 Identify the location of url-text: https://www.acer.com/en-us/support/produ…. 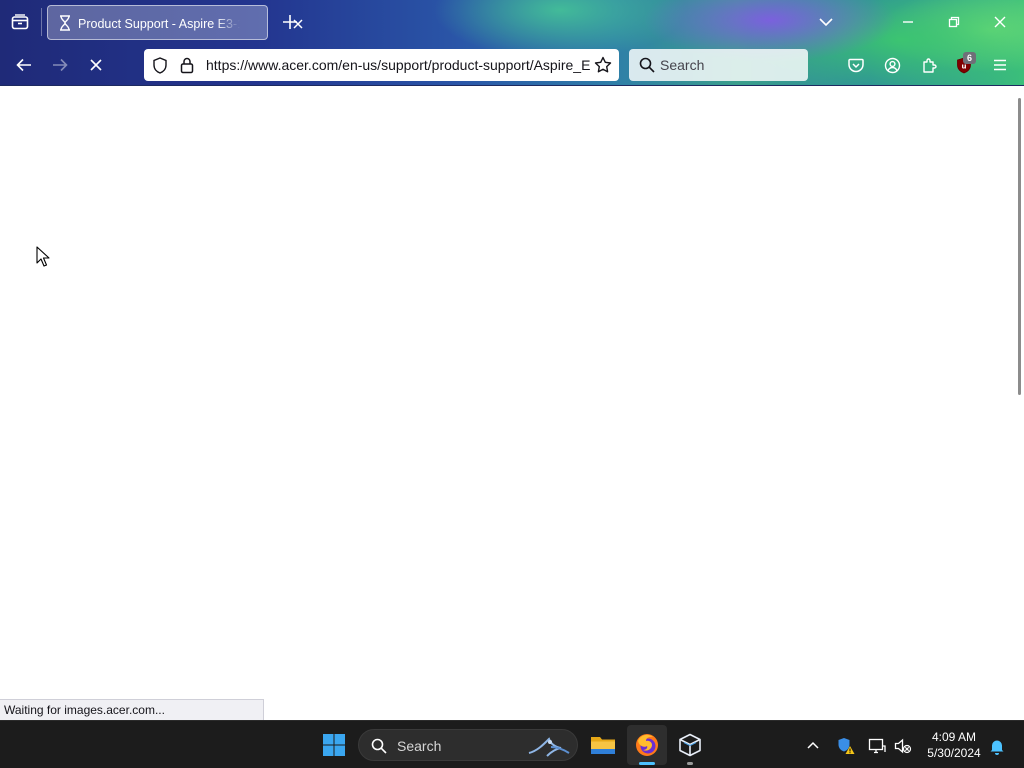
(398, 65).